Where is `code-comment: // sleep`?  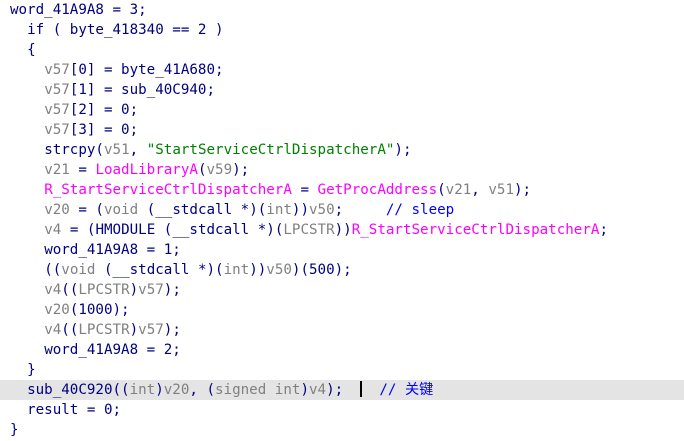 code-comment: // sleep is located at coordinates (420, 210).